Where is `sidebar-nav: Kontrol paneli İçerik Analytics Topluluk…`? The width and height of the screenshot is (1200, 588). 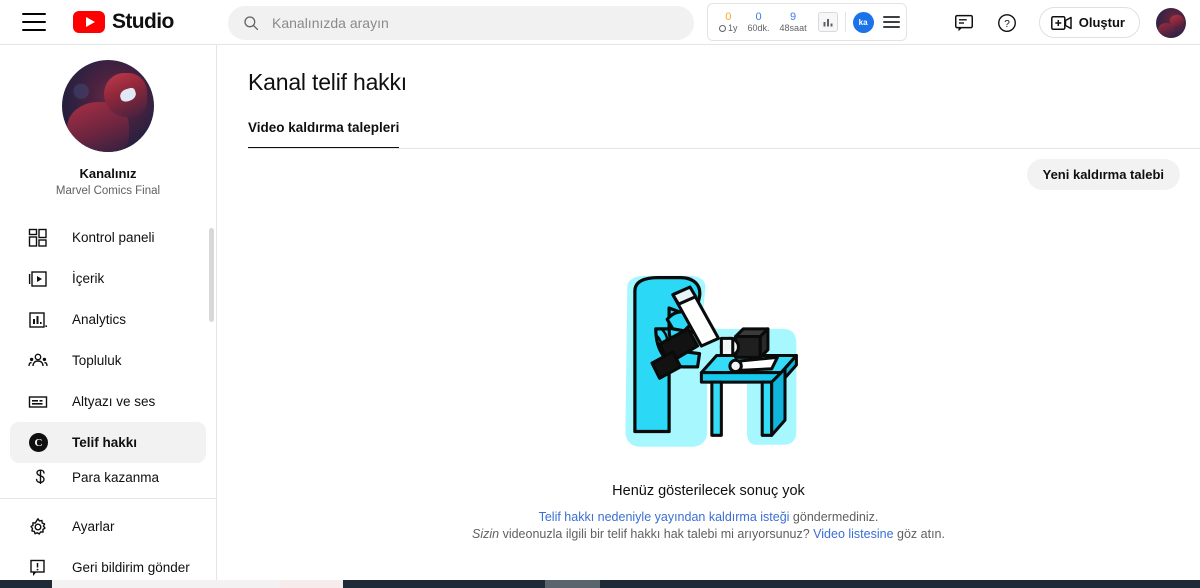
sidebar-nav: Kontrol paneli İçerik Analytics Topluluk… is located at coordinates (108, 402).